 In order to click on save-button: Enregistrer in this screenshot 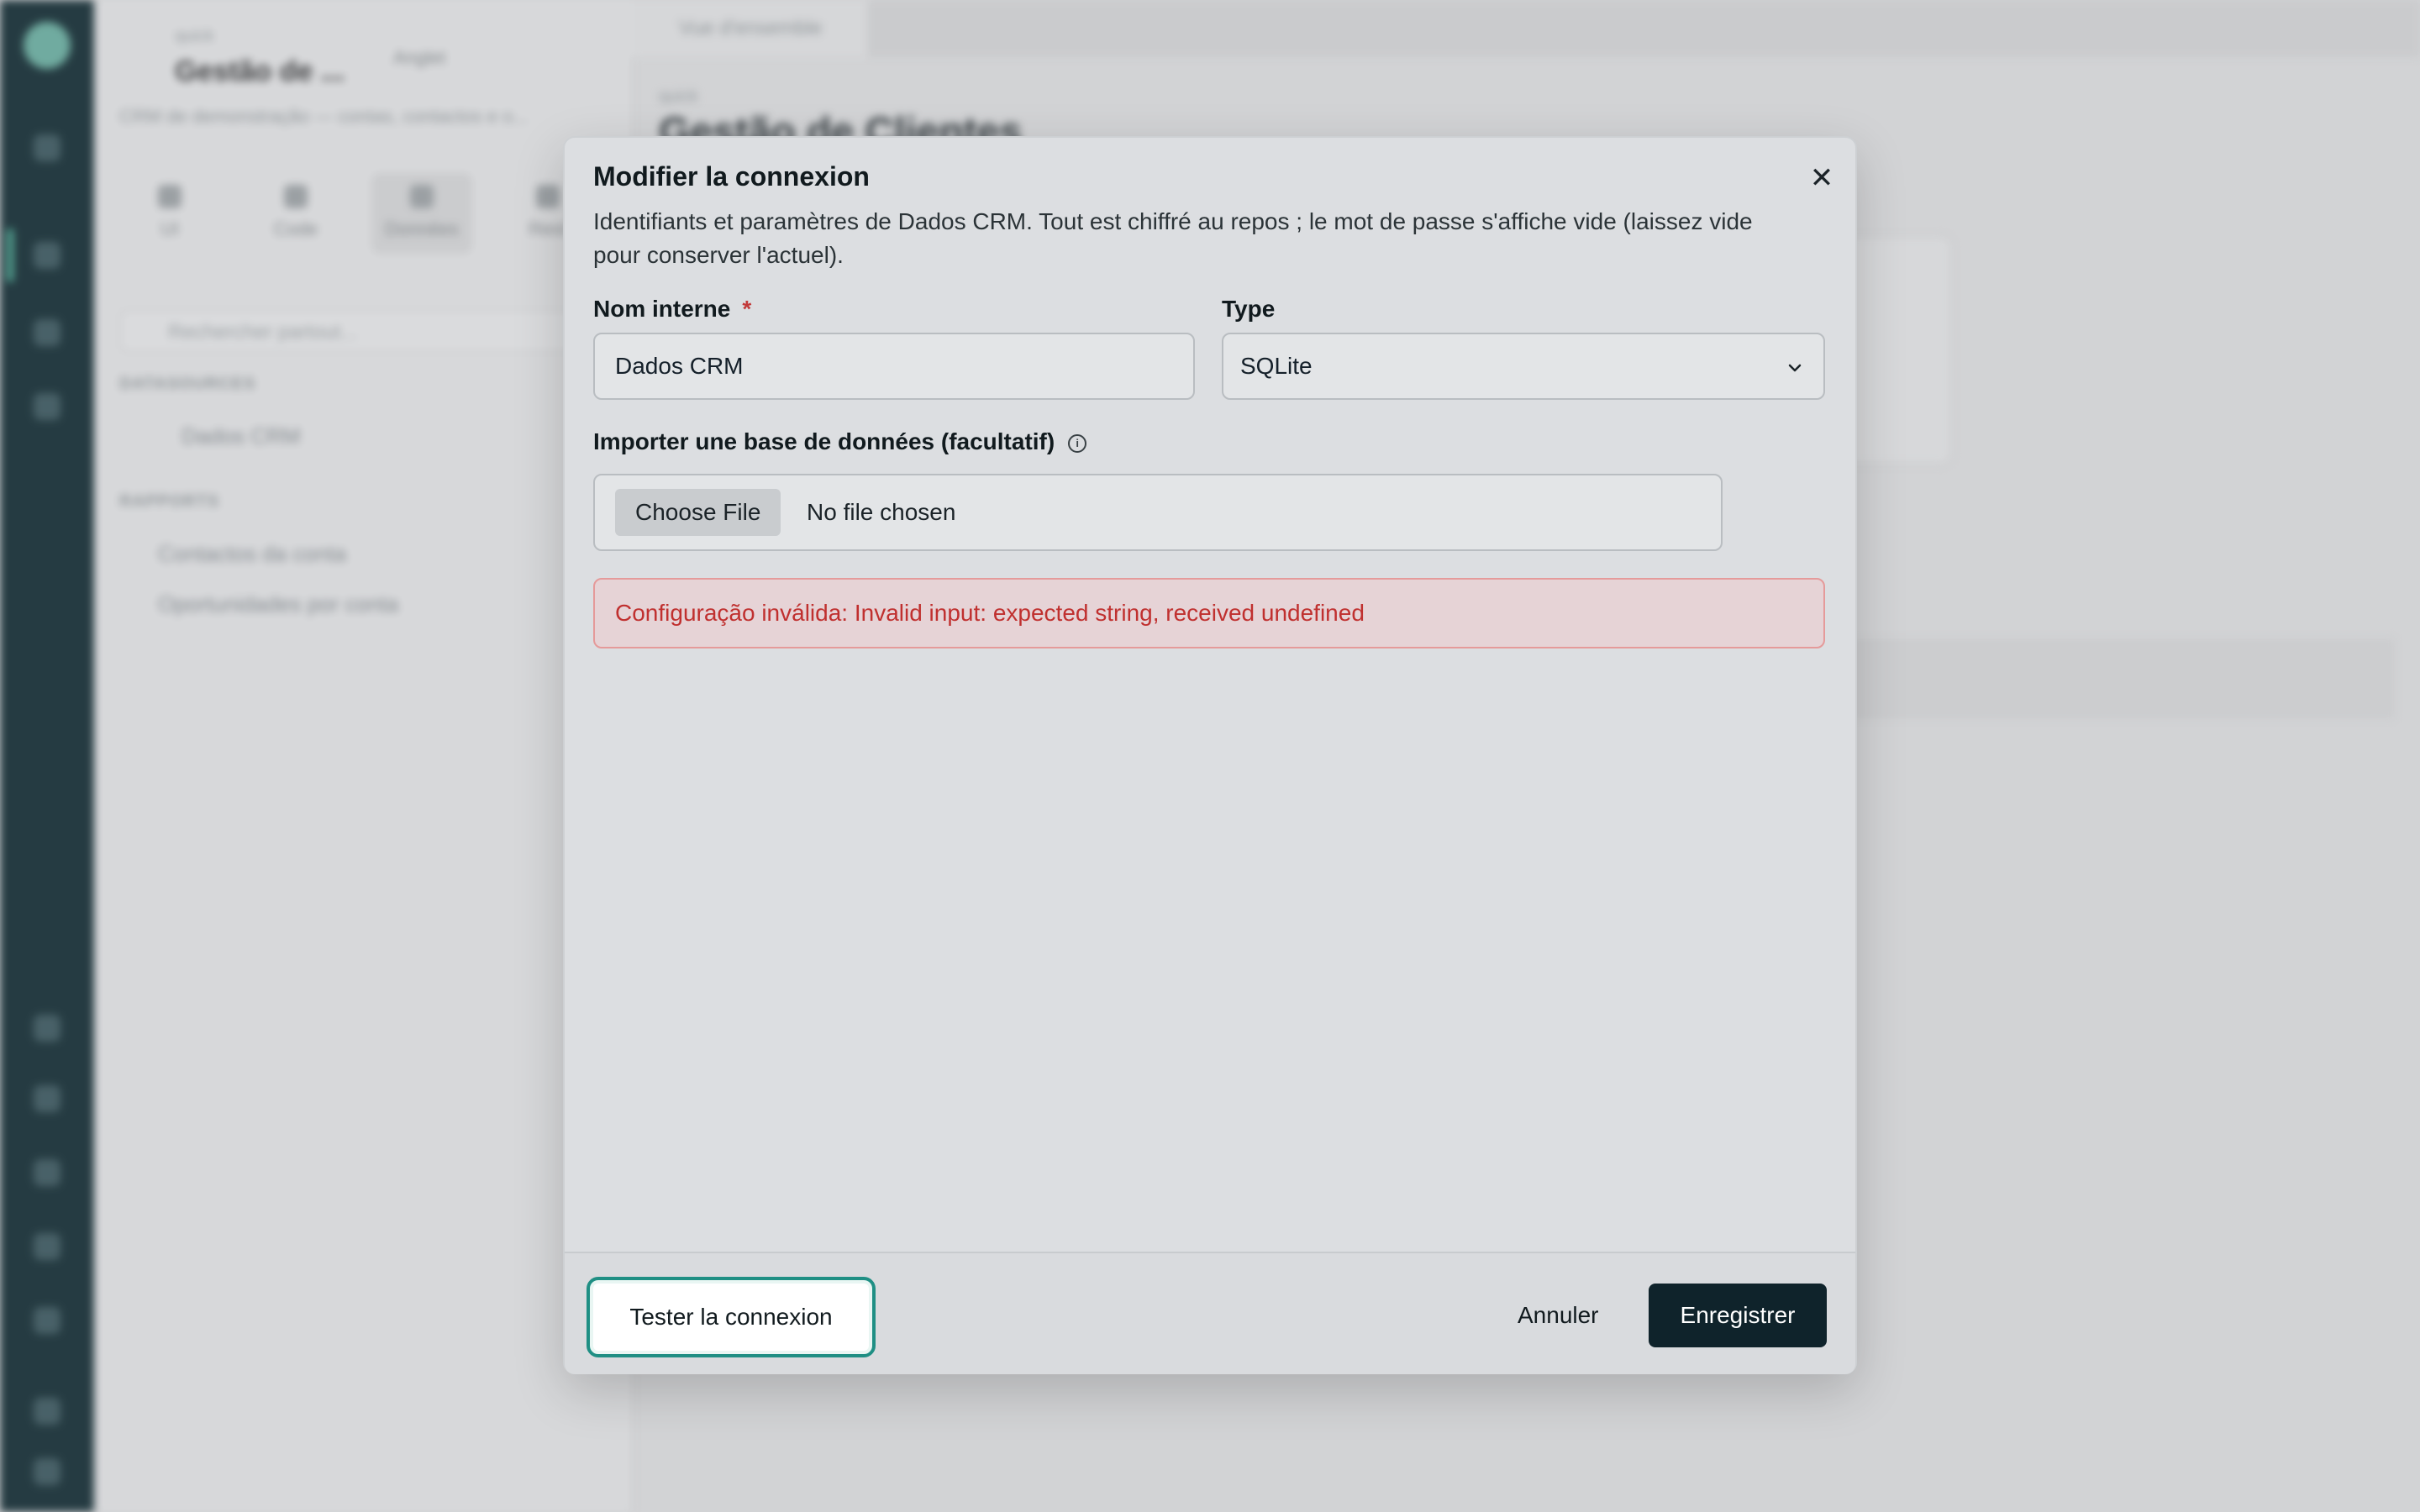, I will do `click(1738, 1315)`.